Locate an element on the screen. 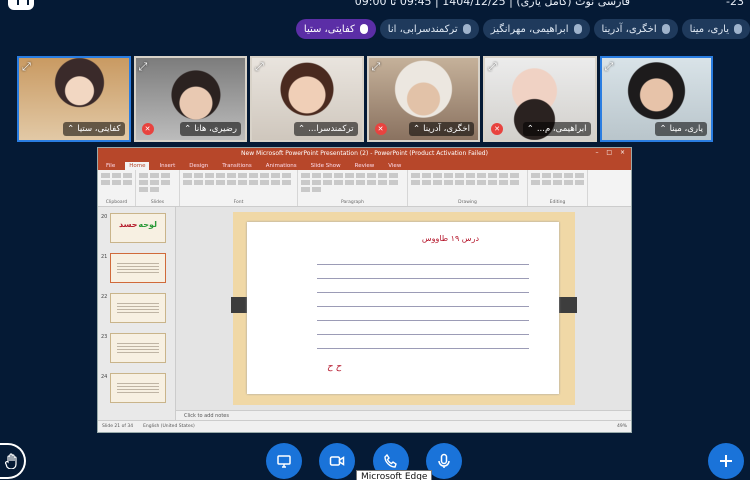 The width and height of the screenshot is (750, 480). participant-video-tile: ⤢ اخگری، آدرینا ⌃ ✕ is located at coordinates (423, 99).